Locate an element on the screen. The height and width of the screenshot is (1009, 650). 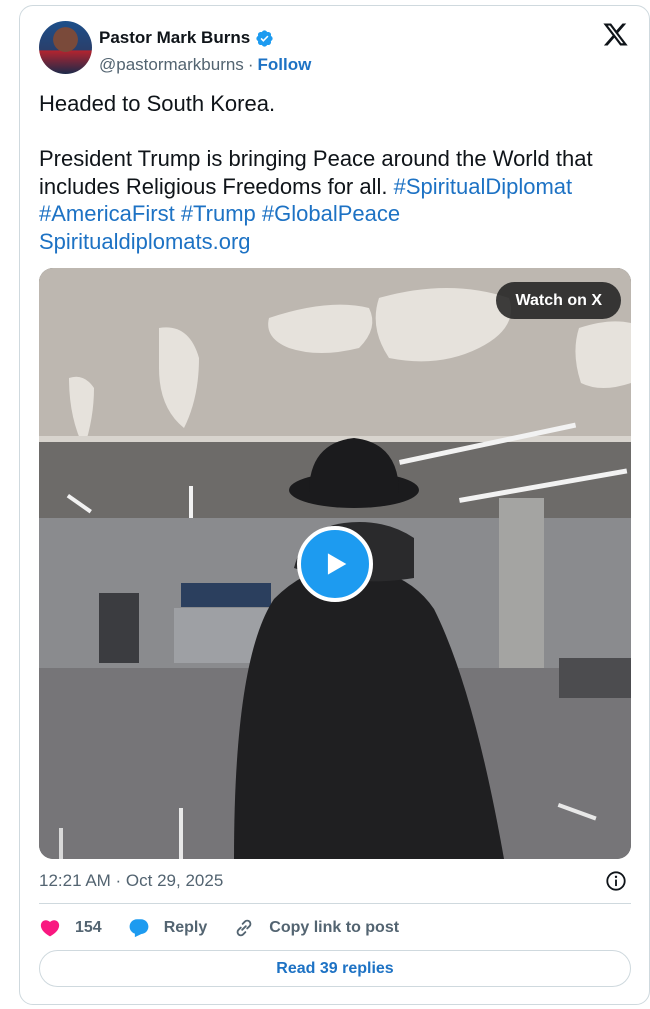
read-replies-button: Read 39 replies is located at coordinates (335, 968).